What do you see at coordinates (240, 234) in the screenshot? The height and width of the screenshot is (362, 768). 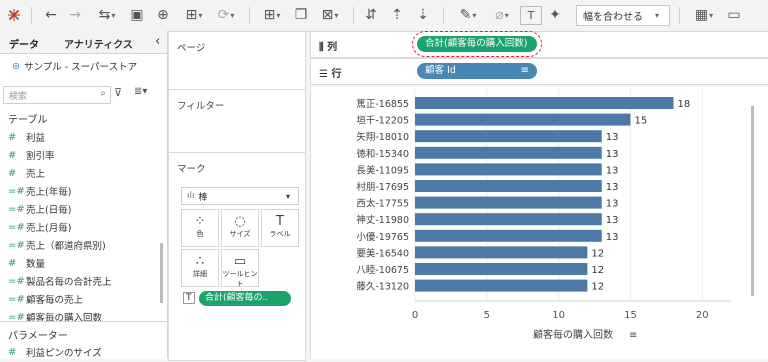 I see `size-label: サイズ` at bounding box center [240, 234].